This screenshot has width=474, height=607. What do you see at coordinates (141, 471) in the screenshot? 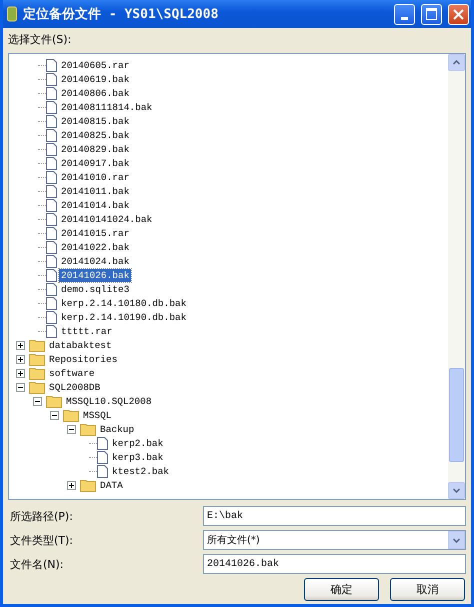
I see `file-name: ktest2.bak` at bounding box center [141, 471].